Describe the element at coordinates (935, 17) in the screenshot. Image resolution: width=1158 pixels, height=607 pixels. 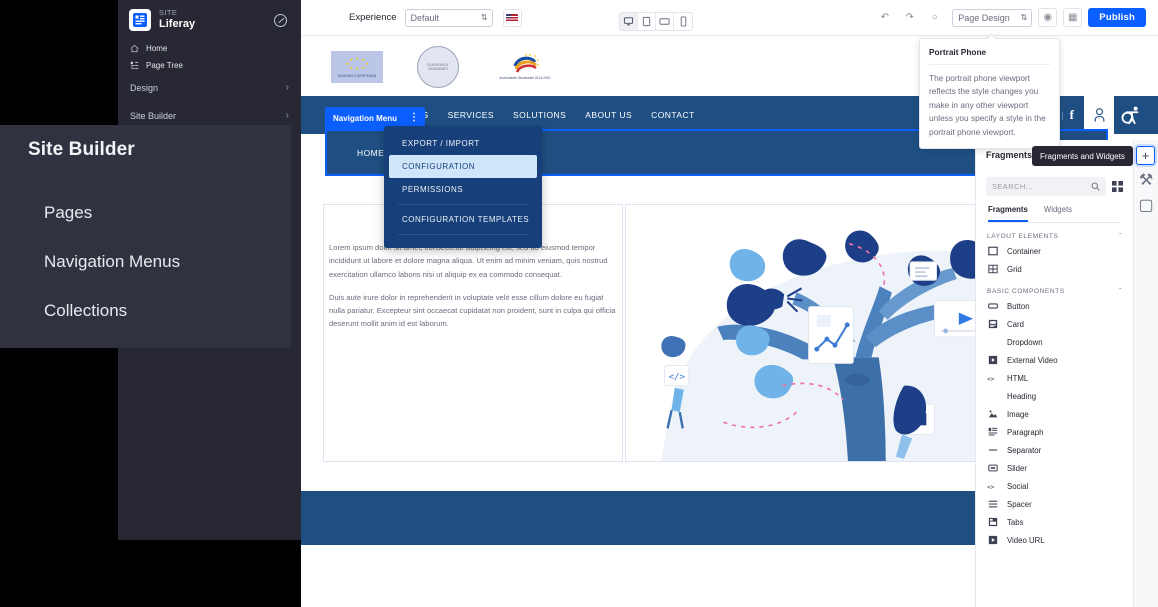
I see `history-button: ○` at that location.